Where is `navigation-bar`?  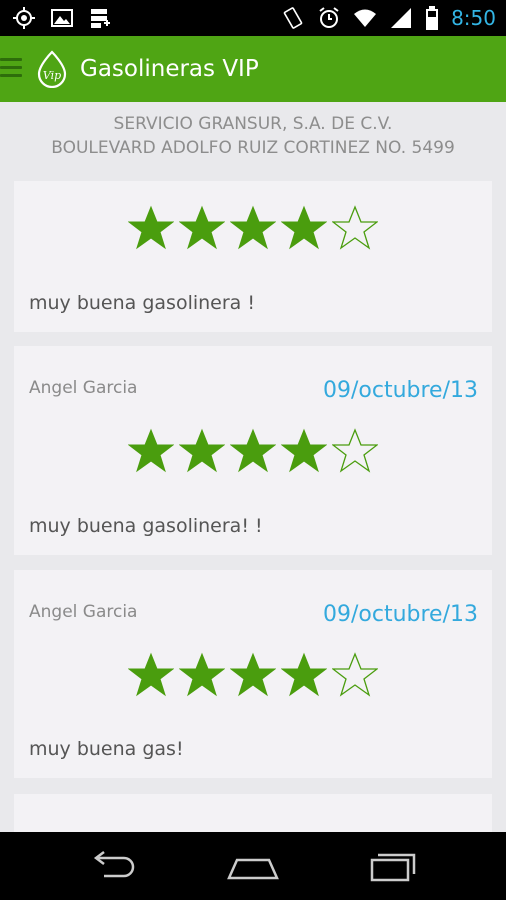
navigation-bar is located at coordinates (253, 866).